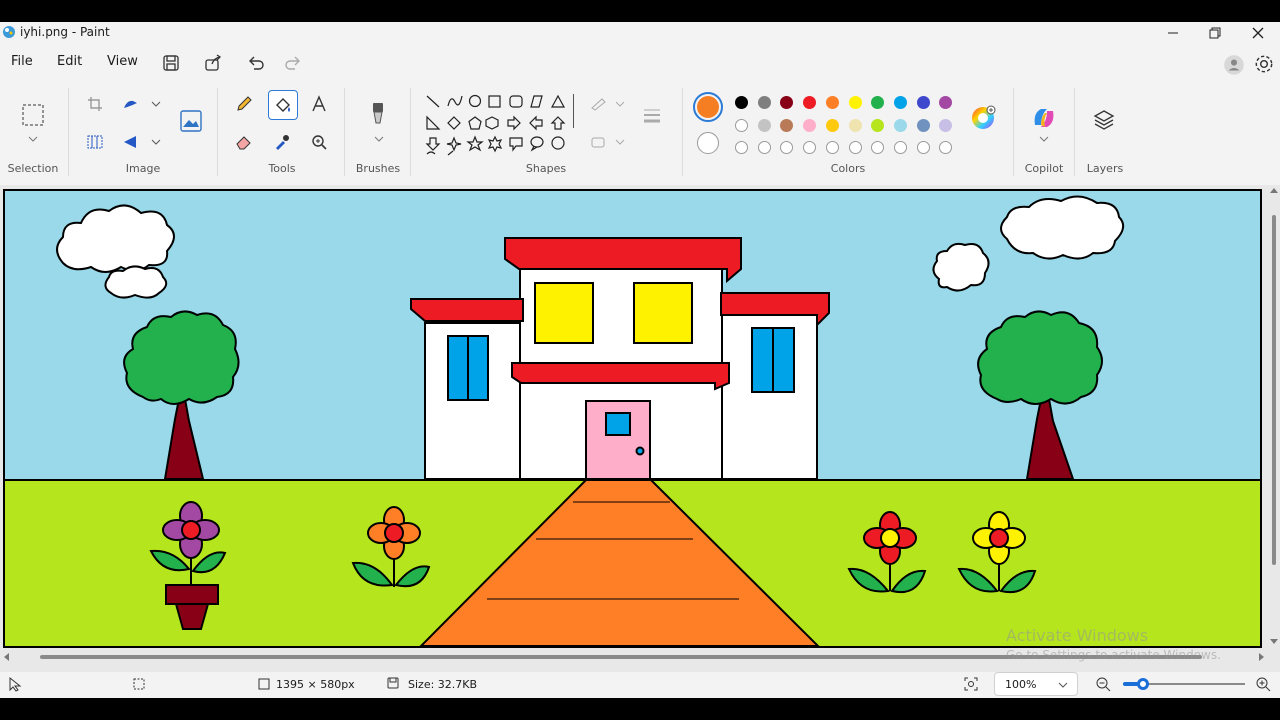 This screenshot has width=1280, height=720. I want to click on undo-icon, so click(256, 63).